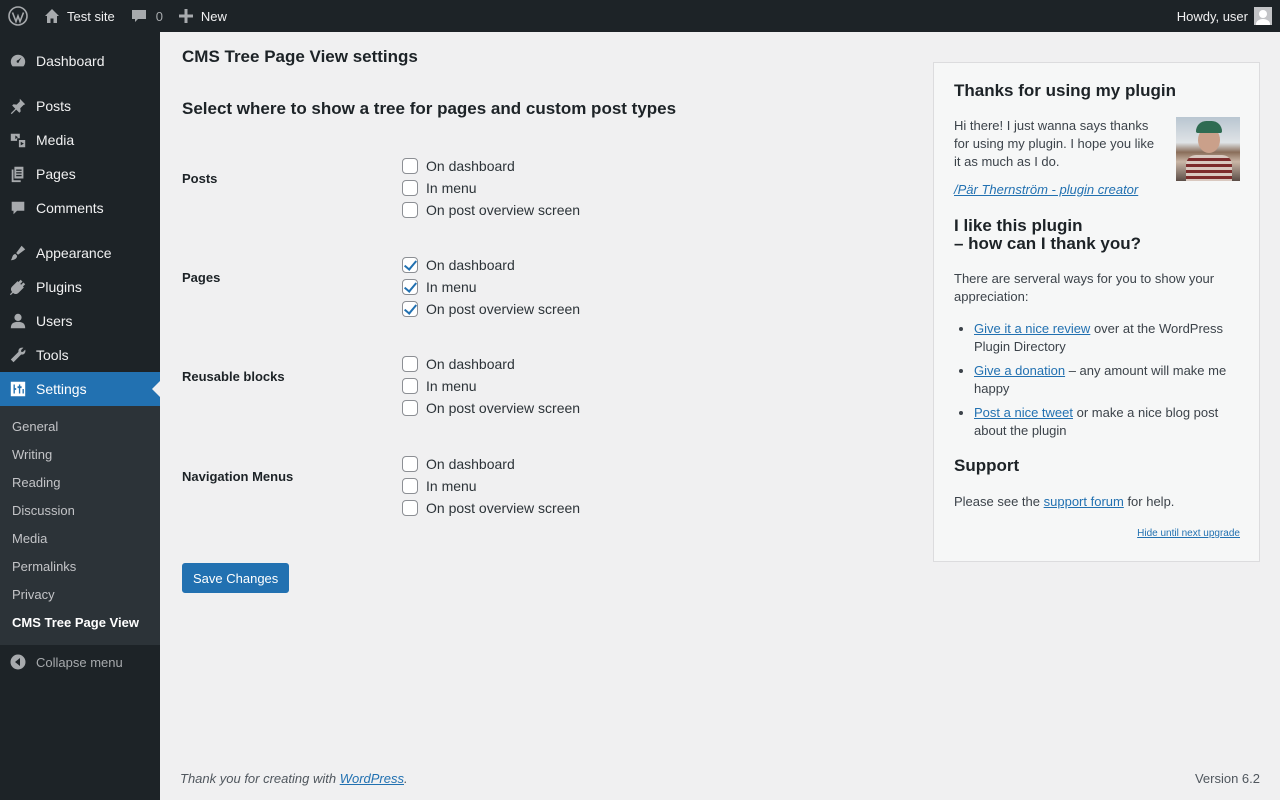 The height and width of the screenshot is (800, 1280). What do you see at coordinates (80, 455) in the screenshot?
I see `submenu-item-writing: Writing` at bounding box center [80, 455].